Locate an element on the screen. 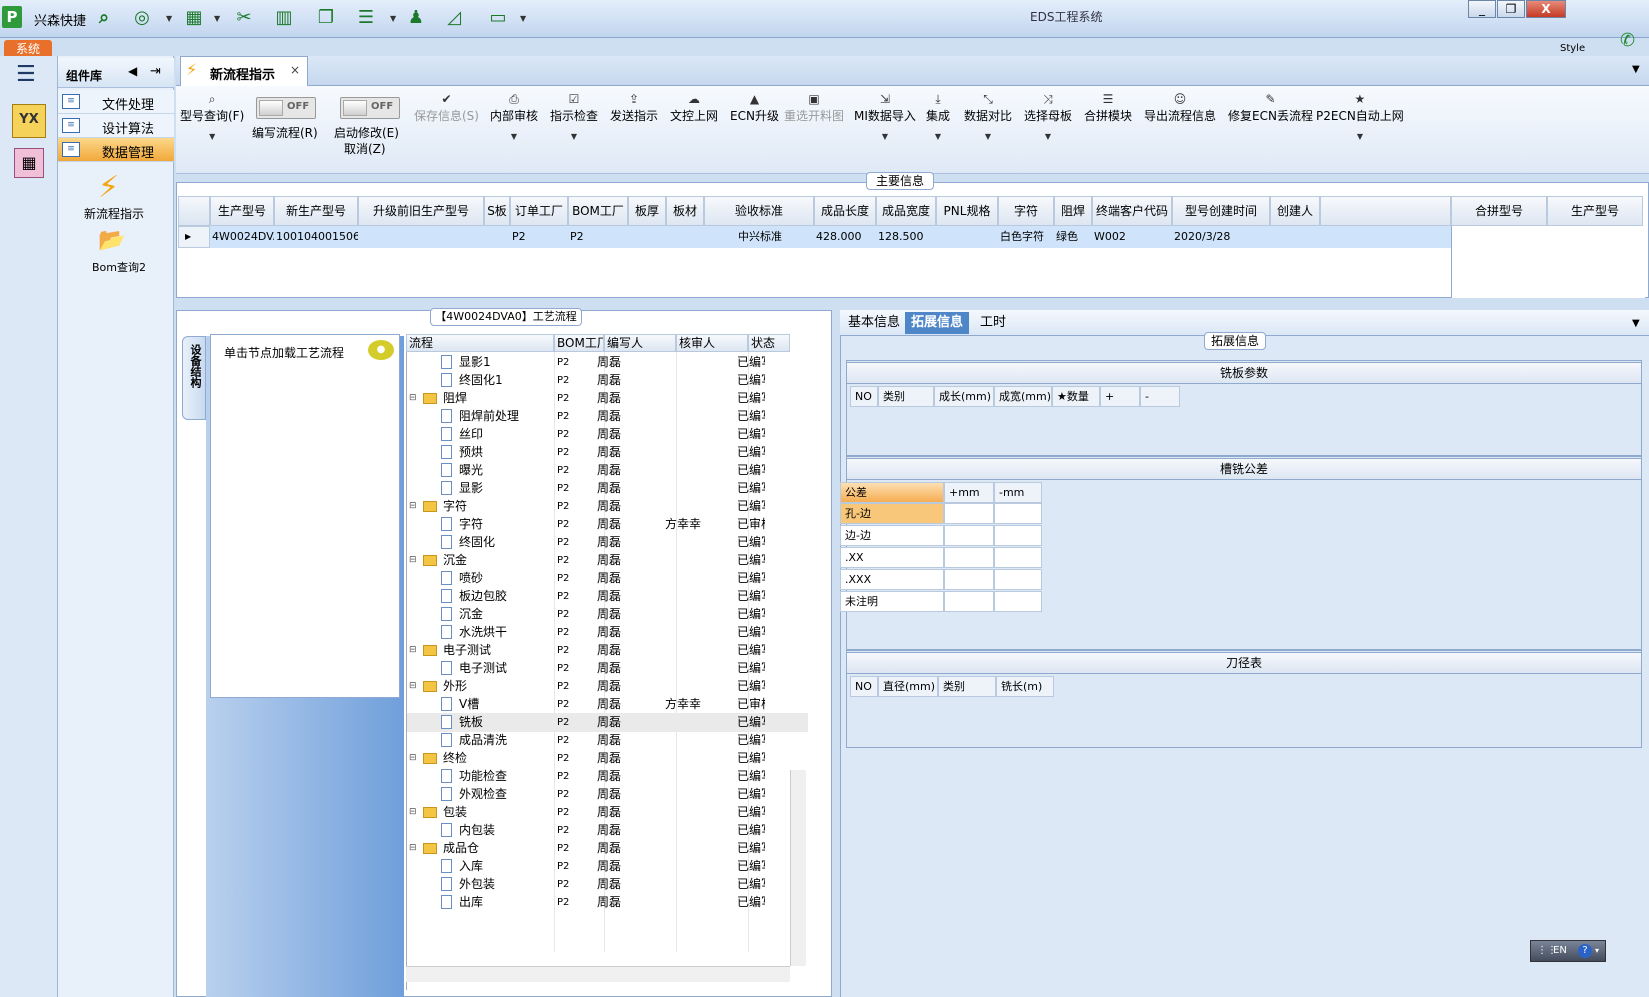  tree-node-label: 入库 is located at coordinates (471, 866).